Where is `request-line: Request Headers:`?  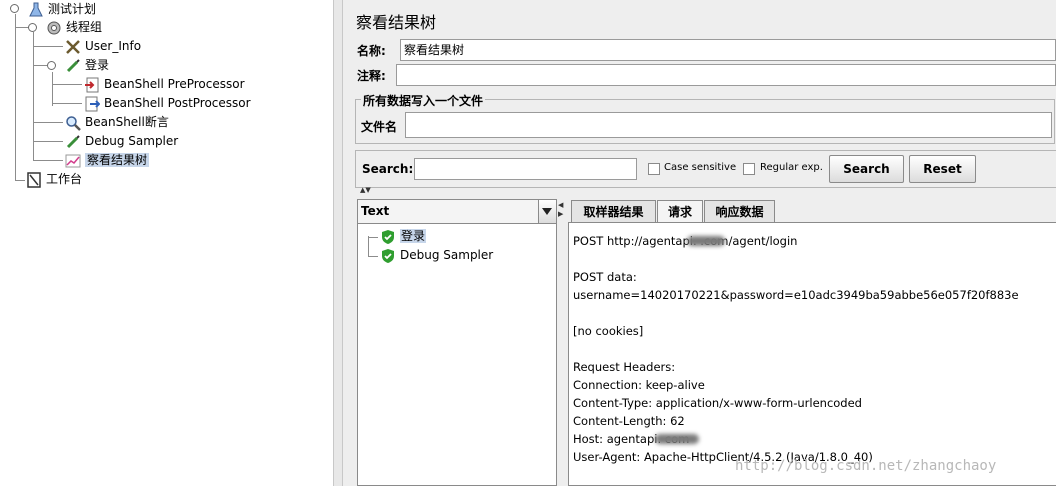
request-line: Request Headers: is located at coordinates (624, 367).